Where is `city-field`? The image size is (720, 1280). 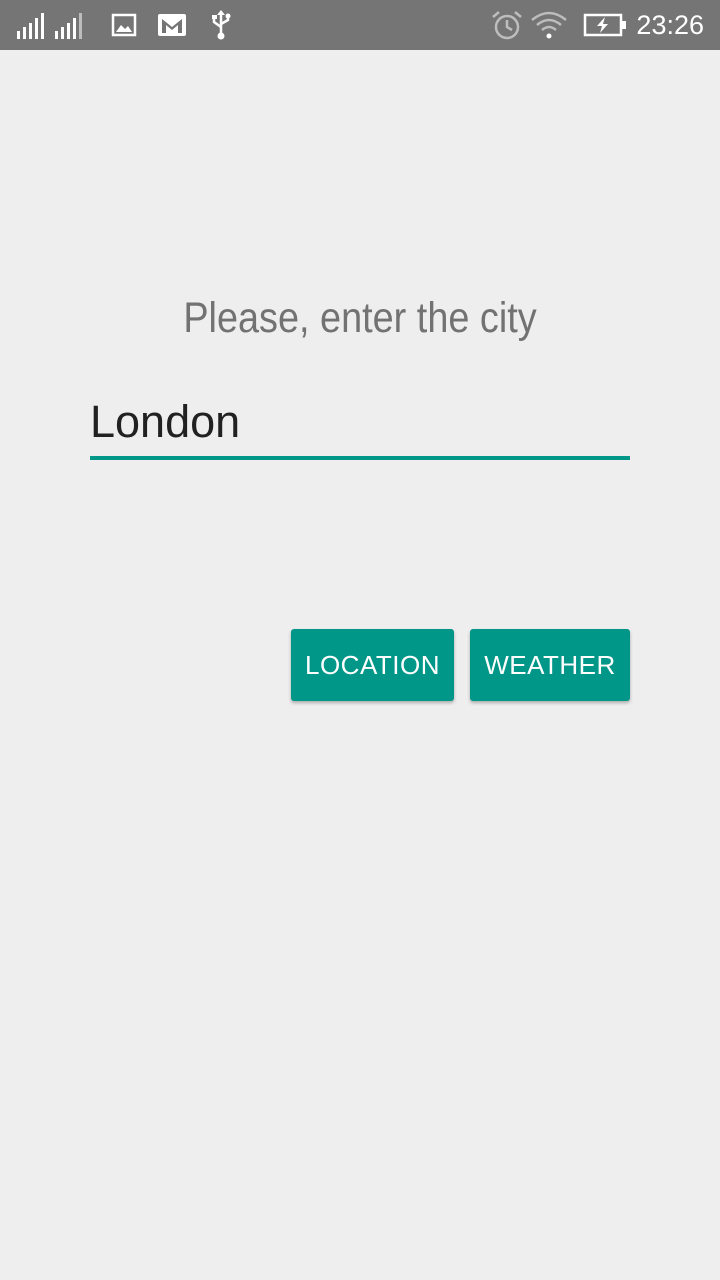 city-field is located at coordinates (360, 425).